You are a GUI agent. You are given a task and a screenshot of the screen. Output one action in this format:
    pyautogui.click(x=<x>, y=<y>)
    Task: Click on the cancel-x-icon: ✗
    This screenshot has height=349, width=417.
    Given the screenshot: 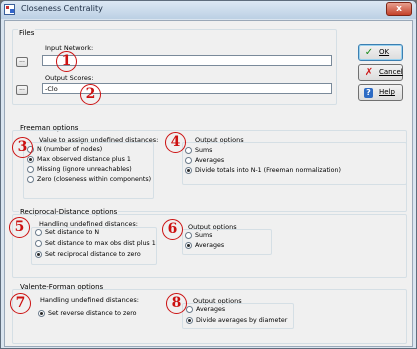 What is the action you would take?
    pyautogui.click(x=369, y=72)
    